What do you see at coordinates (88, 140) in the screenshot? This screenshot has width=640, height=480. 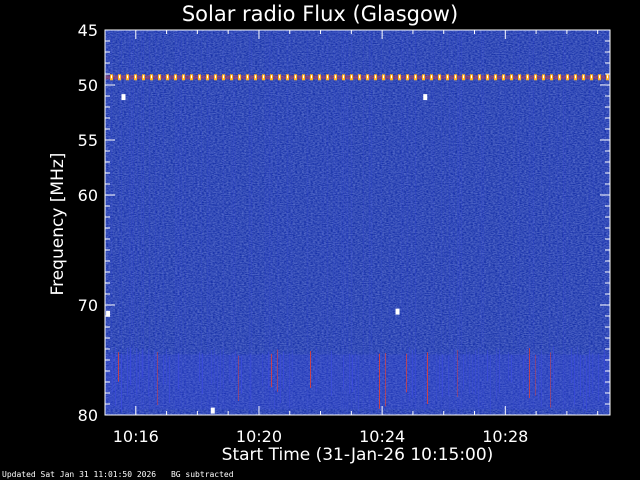 I see `y-tick-label: 55` at bounding box center [88, 140].